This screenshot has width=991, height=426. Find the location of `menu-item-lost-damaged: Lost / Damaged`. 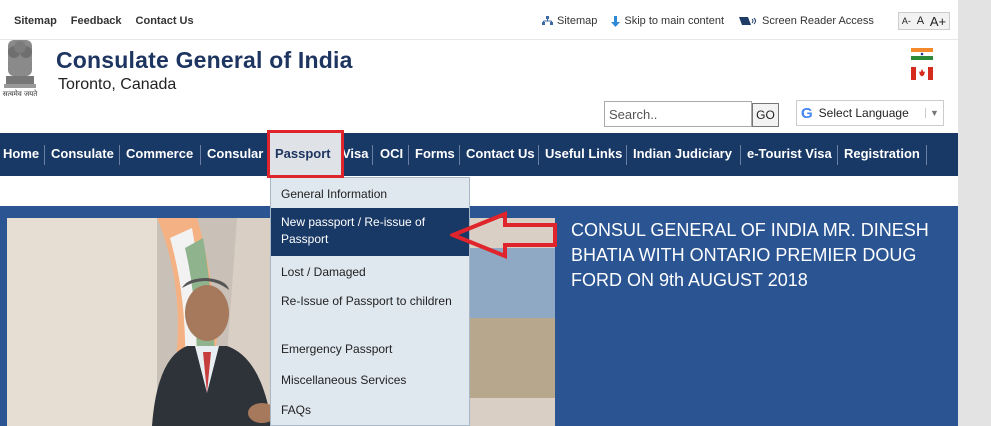

menu-item-lost-damaged: Lost / Damaged is located at coordinates (370, 272).